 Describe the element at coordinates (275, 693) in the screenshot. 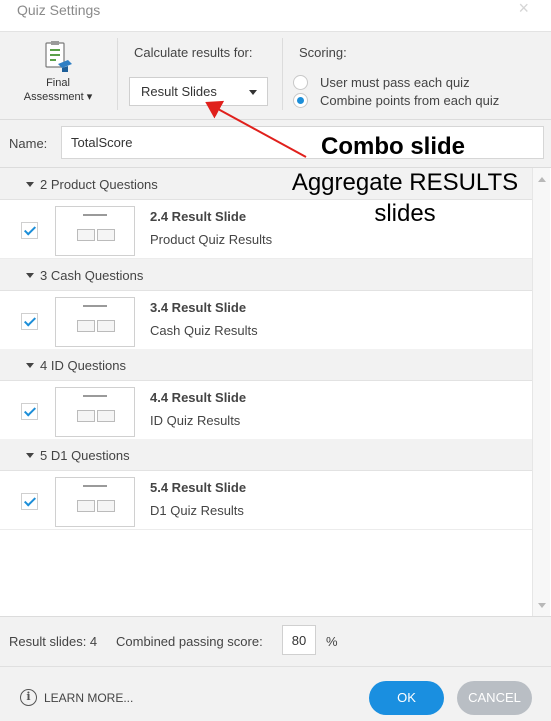

I see `footer: i LEARN MORE... OK CANCEL` at that location.